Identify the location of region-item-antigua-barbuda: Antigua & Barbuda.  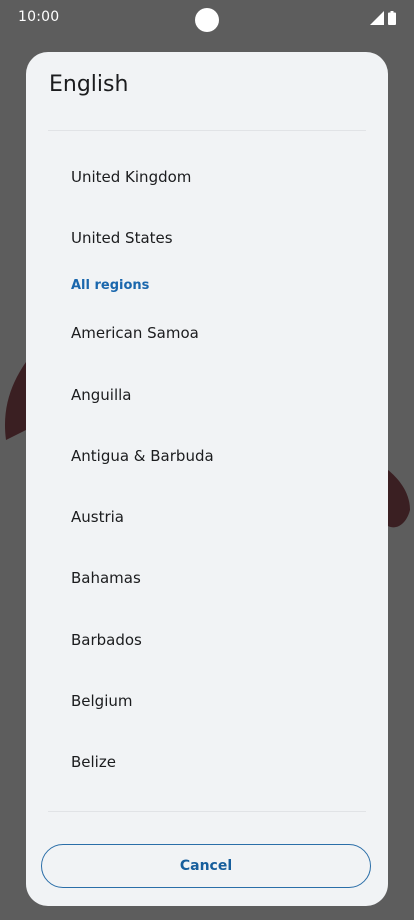
(207, 455).